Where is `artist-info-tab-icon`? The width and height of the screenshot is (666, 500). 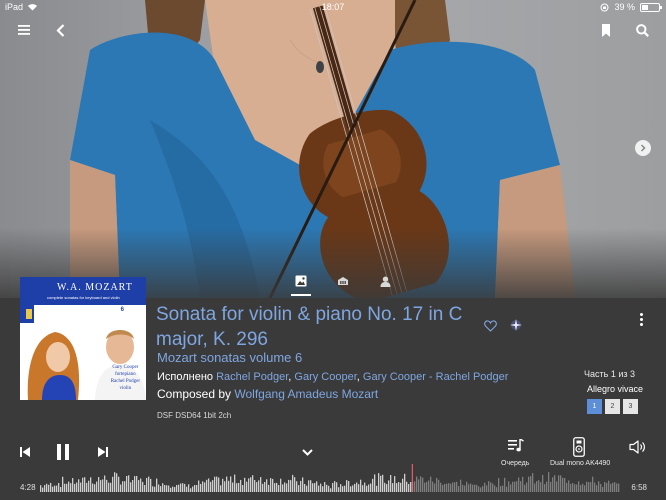 artist-info-tab-icon is located at coordinates (343, 281).